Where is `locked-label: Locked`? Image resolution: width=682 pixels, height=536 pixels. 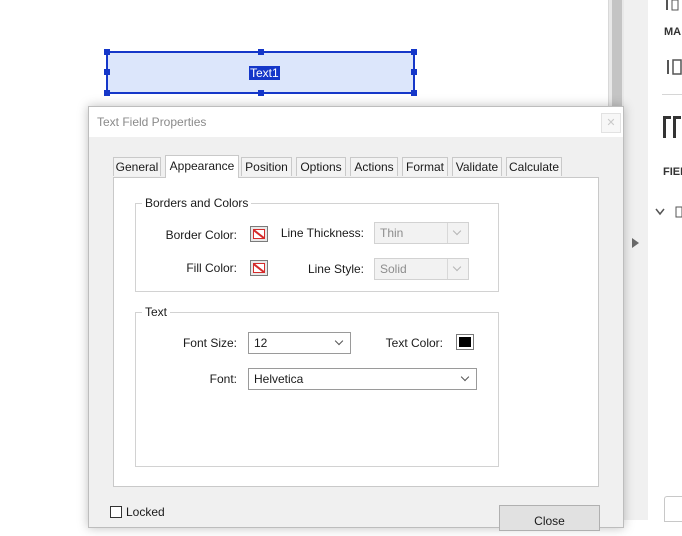 locked-label: Locked is located at coordinates (145, 512).